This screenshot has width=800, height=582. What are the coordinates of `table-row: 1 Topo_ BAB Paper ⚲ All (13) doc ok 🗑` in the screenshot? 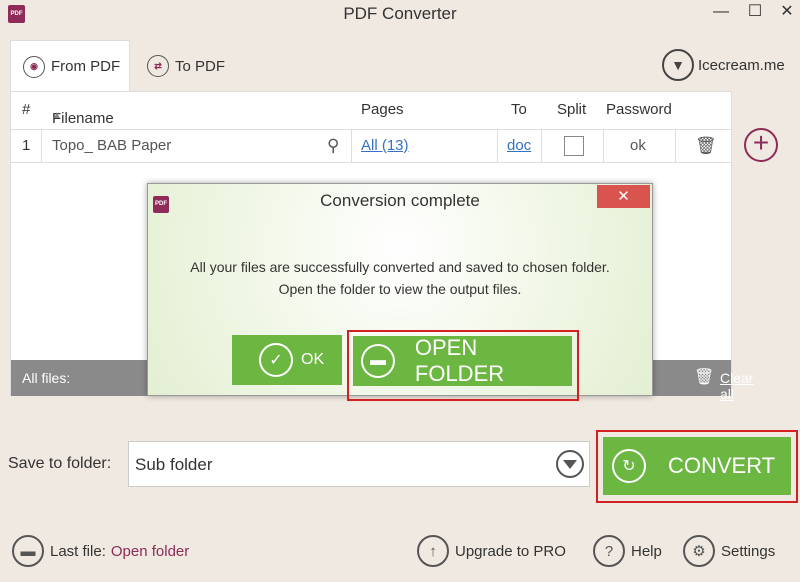 It's located at (371, 146).